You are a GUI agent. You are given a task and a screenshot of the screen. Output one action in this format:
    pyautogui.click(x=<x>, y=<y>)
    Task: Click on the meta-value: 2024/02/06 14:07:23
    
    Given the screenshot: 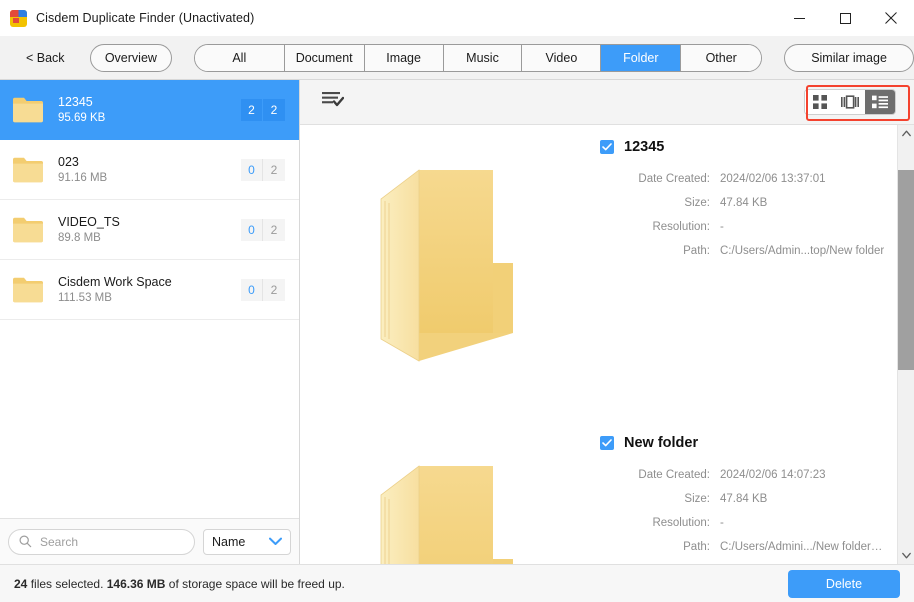 What is the action you would take?
    pyautogui.click(x=773, y=475)
    